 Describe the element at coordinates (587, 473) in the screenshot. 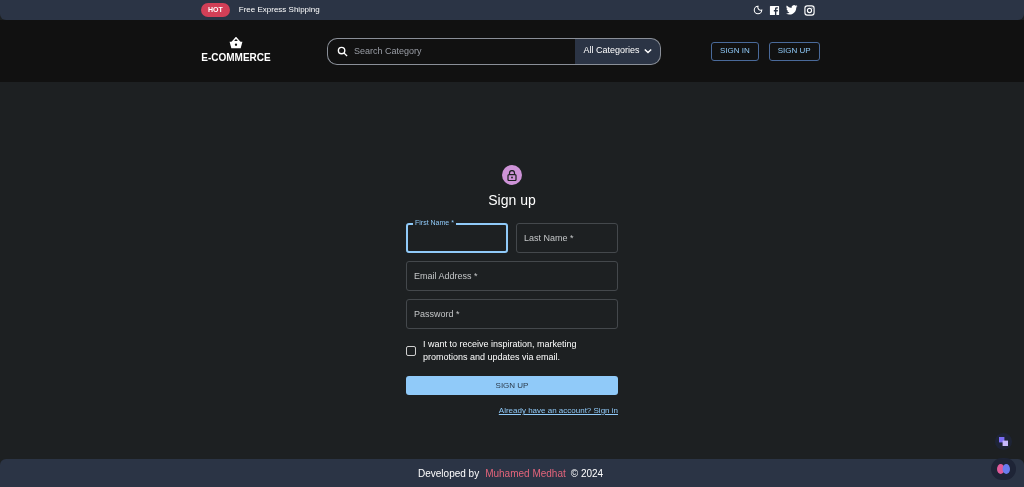

I see `copyright-text: © 2024` at that location.